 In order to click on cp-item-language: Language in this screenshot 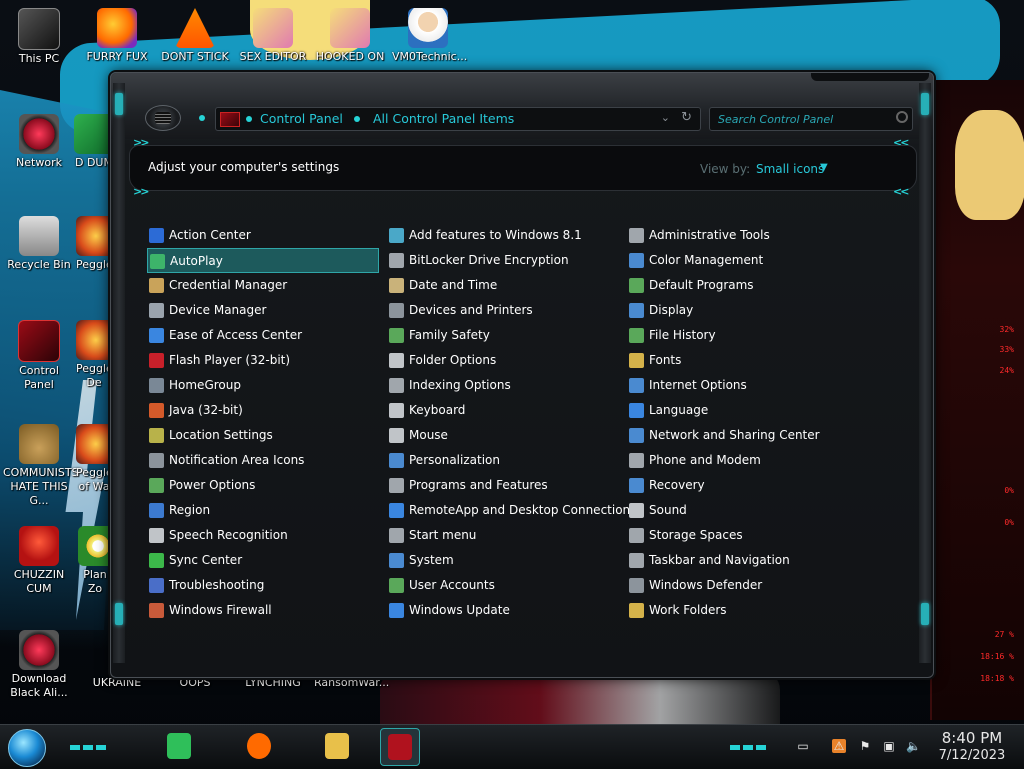, I will do `click(743, 410)`.